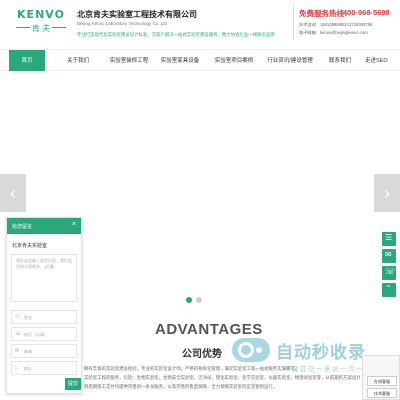 The height and width of the screenshot is (400, 400). What do you see at coordinates (129, 61) in the screenshot?
I see `nav-item-lab-engineering: 实验室装修工程` at bounding box center [129, 61].